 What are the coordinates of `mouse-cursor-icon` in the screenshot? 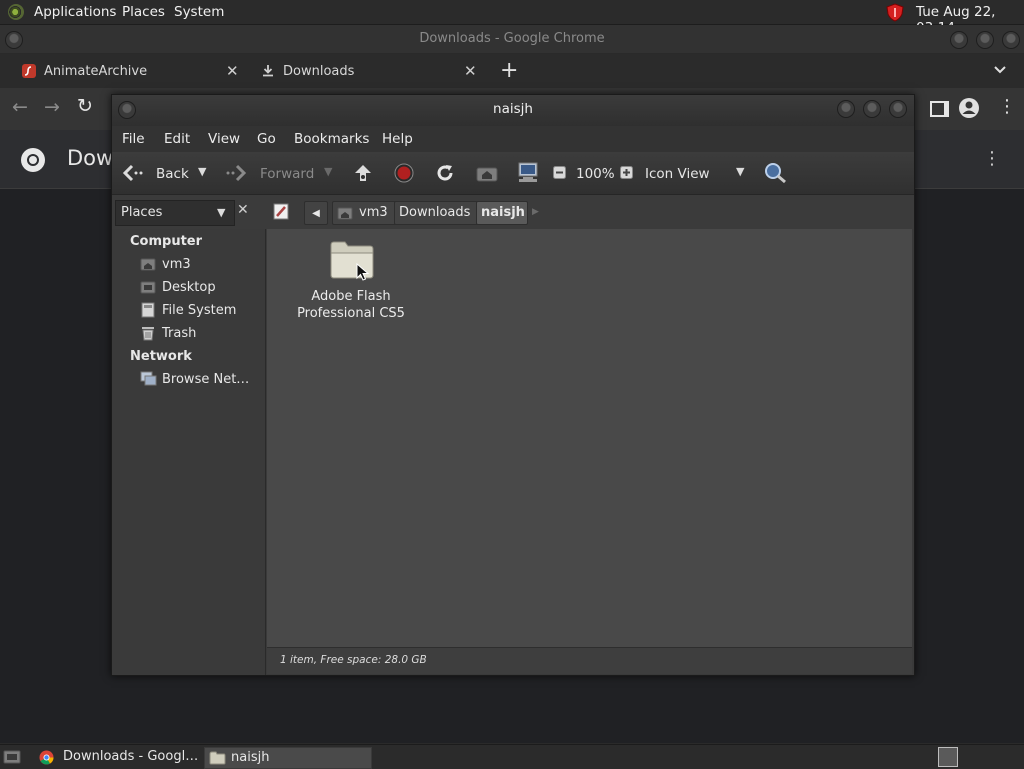 It's located at (363, 272).